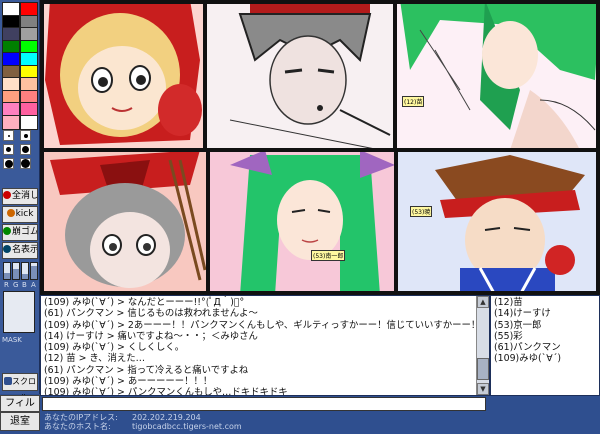 Image resolution: width=600 pixels, height=434 pixels. I want to click on exit-room-label: 退室, so click(20, 421).